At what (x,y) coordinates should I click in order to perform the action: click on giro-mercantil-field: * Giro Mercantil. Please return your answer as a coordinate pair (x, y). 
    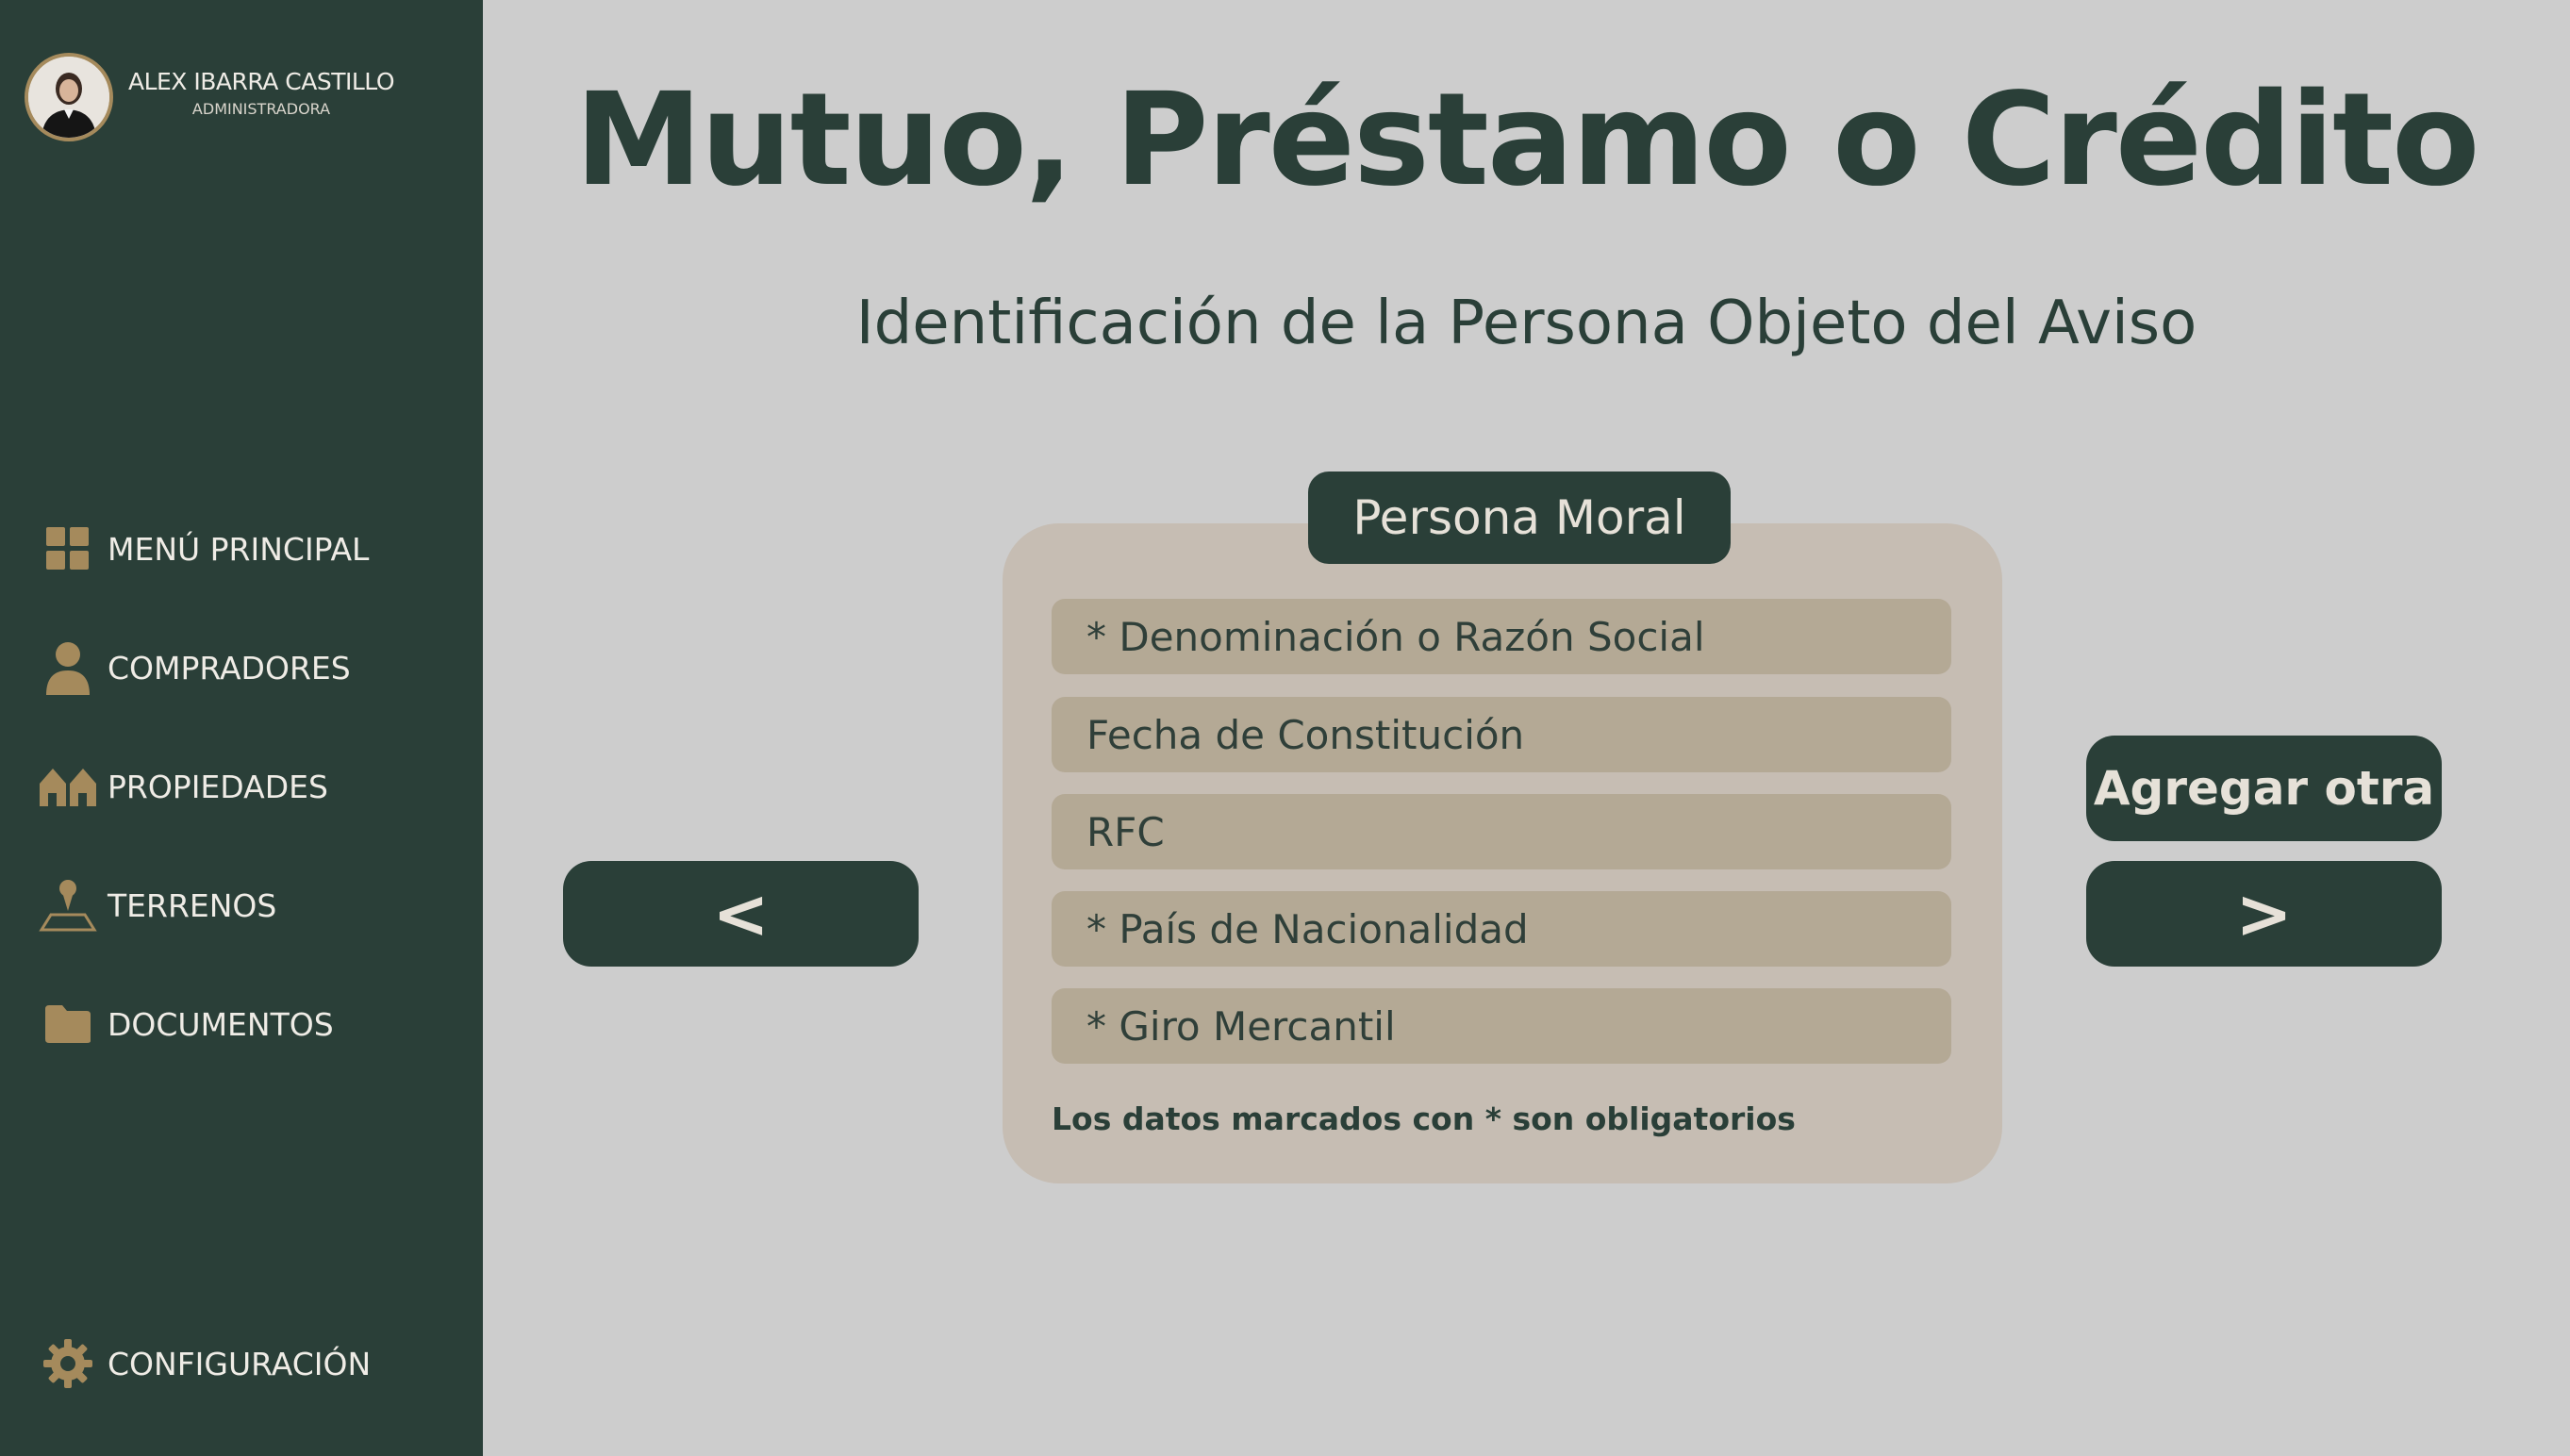
    Looking at the image, I should click on (1502, 1026).